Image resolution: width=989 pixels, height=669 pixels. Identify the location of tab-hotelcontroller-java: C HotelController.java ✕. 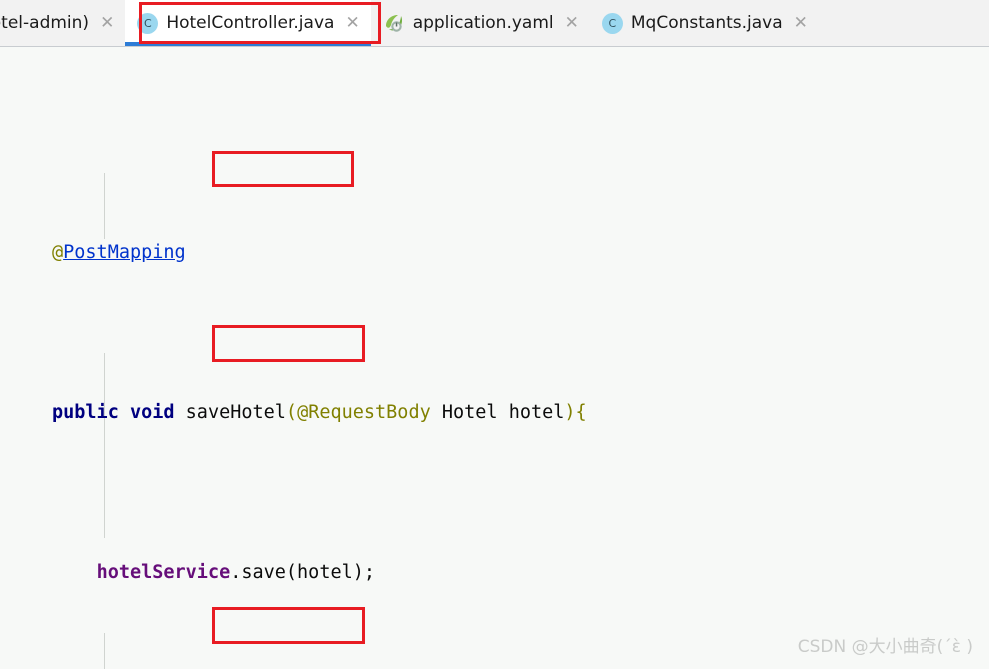
(248, 23).